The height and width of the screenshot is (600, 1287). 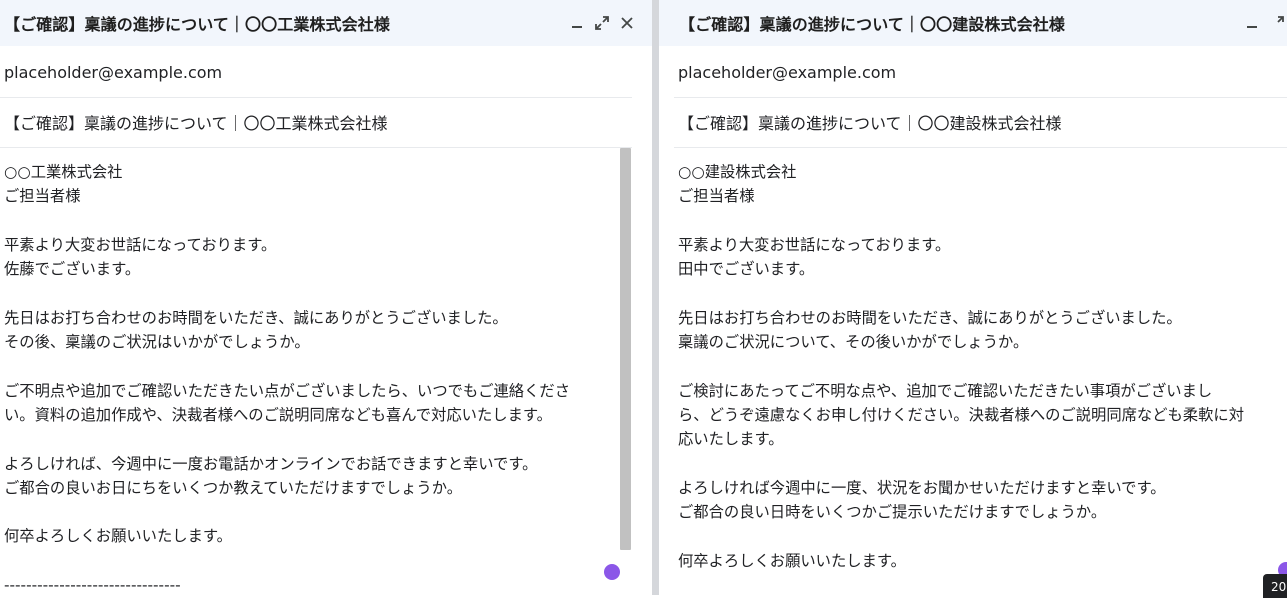 What do you see at coordinates (233, 487) in the screenshot?
I see `body-line: ご都合の良いお日にちをいくつか教えていただけますでしょうか。` at bounding box center [233, 487].